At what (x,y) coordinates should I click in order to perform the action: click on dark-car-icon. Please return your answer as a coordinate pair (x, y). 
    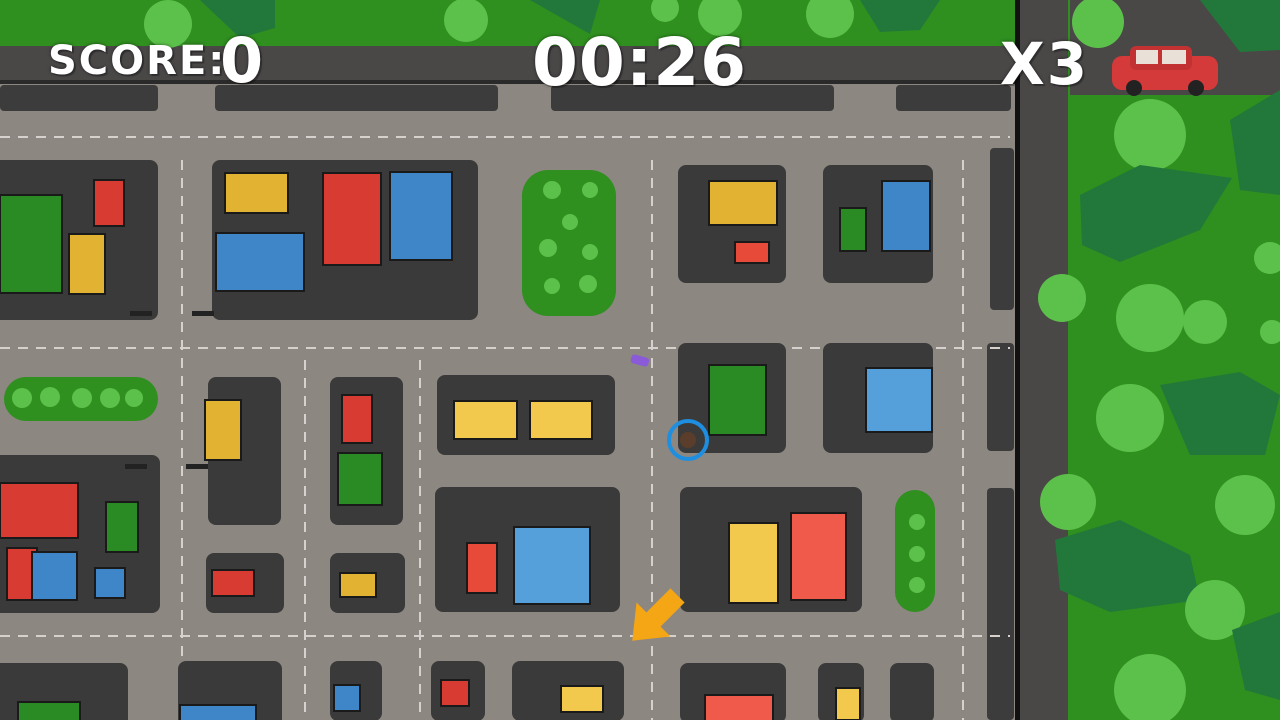
    Looking at the image, I should click on (141, 313).